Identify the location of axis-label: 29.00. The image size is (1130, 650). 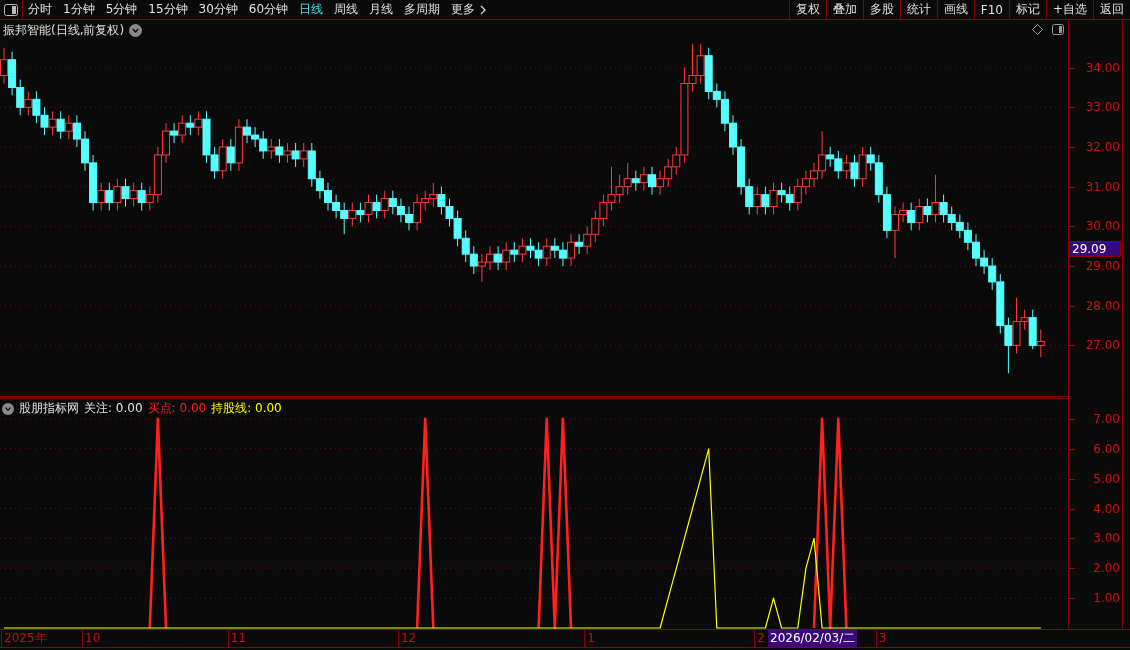
(1102, 266).